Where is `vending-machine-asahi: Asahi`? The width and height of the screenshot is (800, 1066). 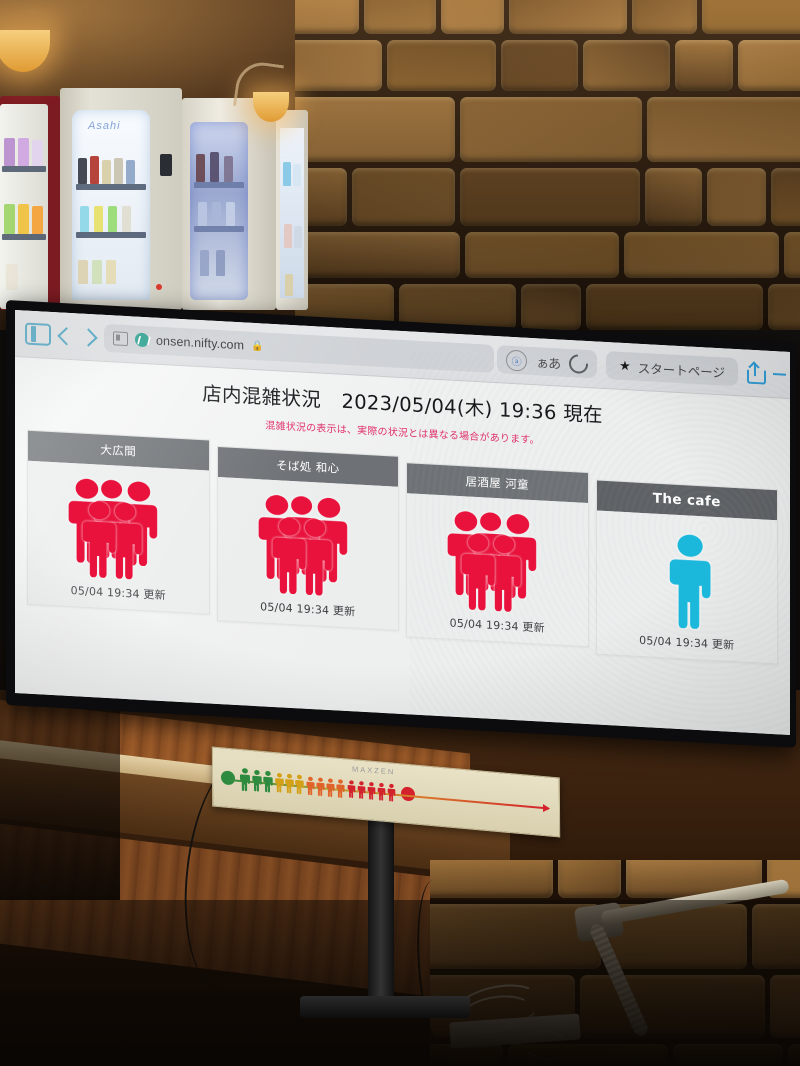 vending-machine-asahi: Asahi is located at coordinates (121, 199).